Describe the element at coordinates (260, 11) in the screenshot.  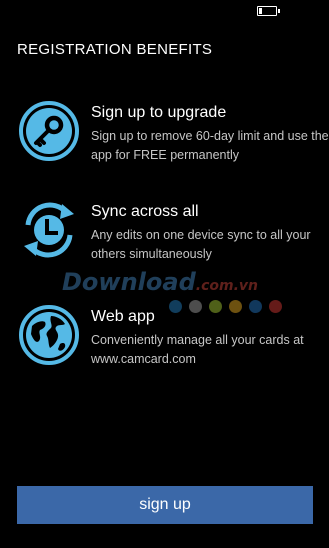
I see `battery-level` at that location.